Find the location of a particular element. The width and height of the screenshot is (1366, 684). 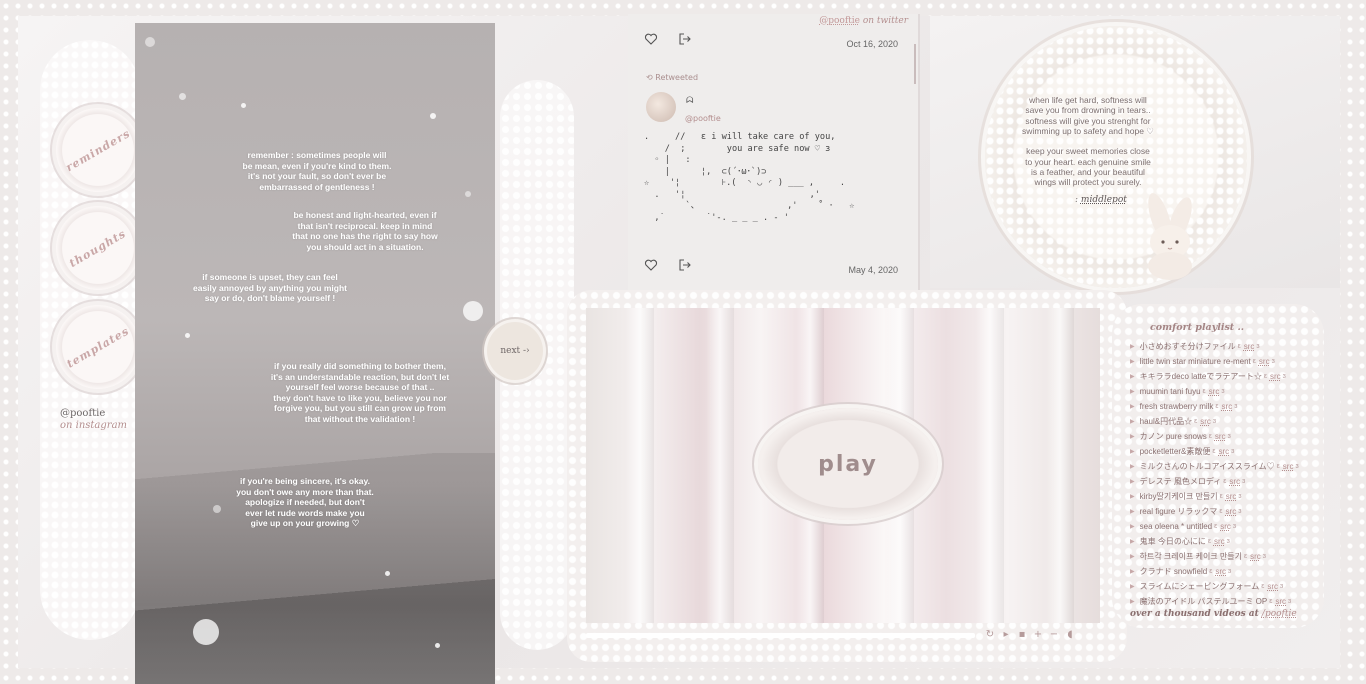

playlist-item: ▶ スライムにシェービングフォーム ε src ɜ is located at coordinates (1214, 586).